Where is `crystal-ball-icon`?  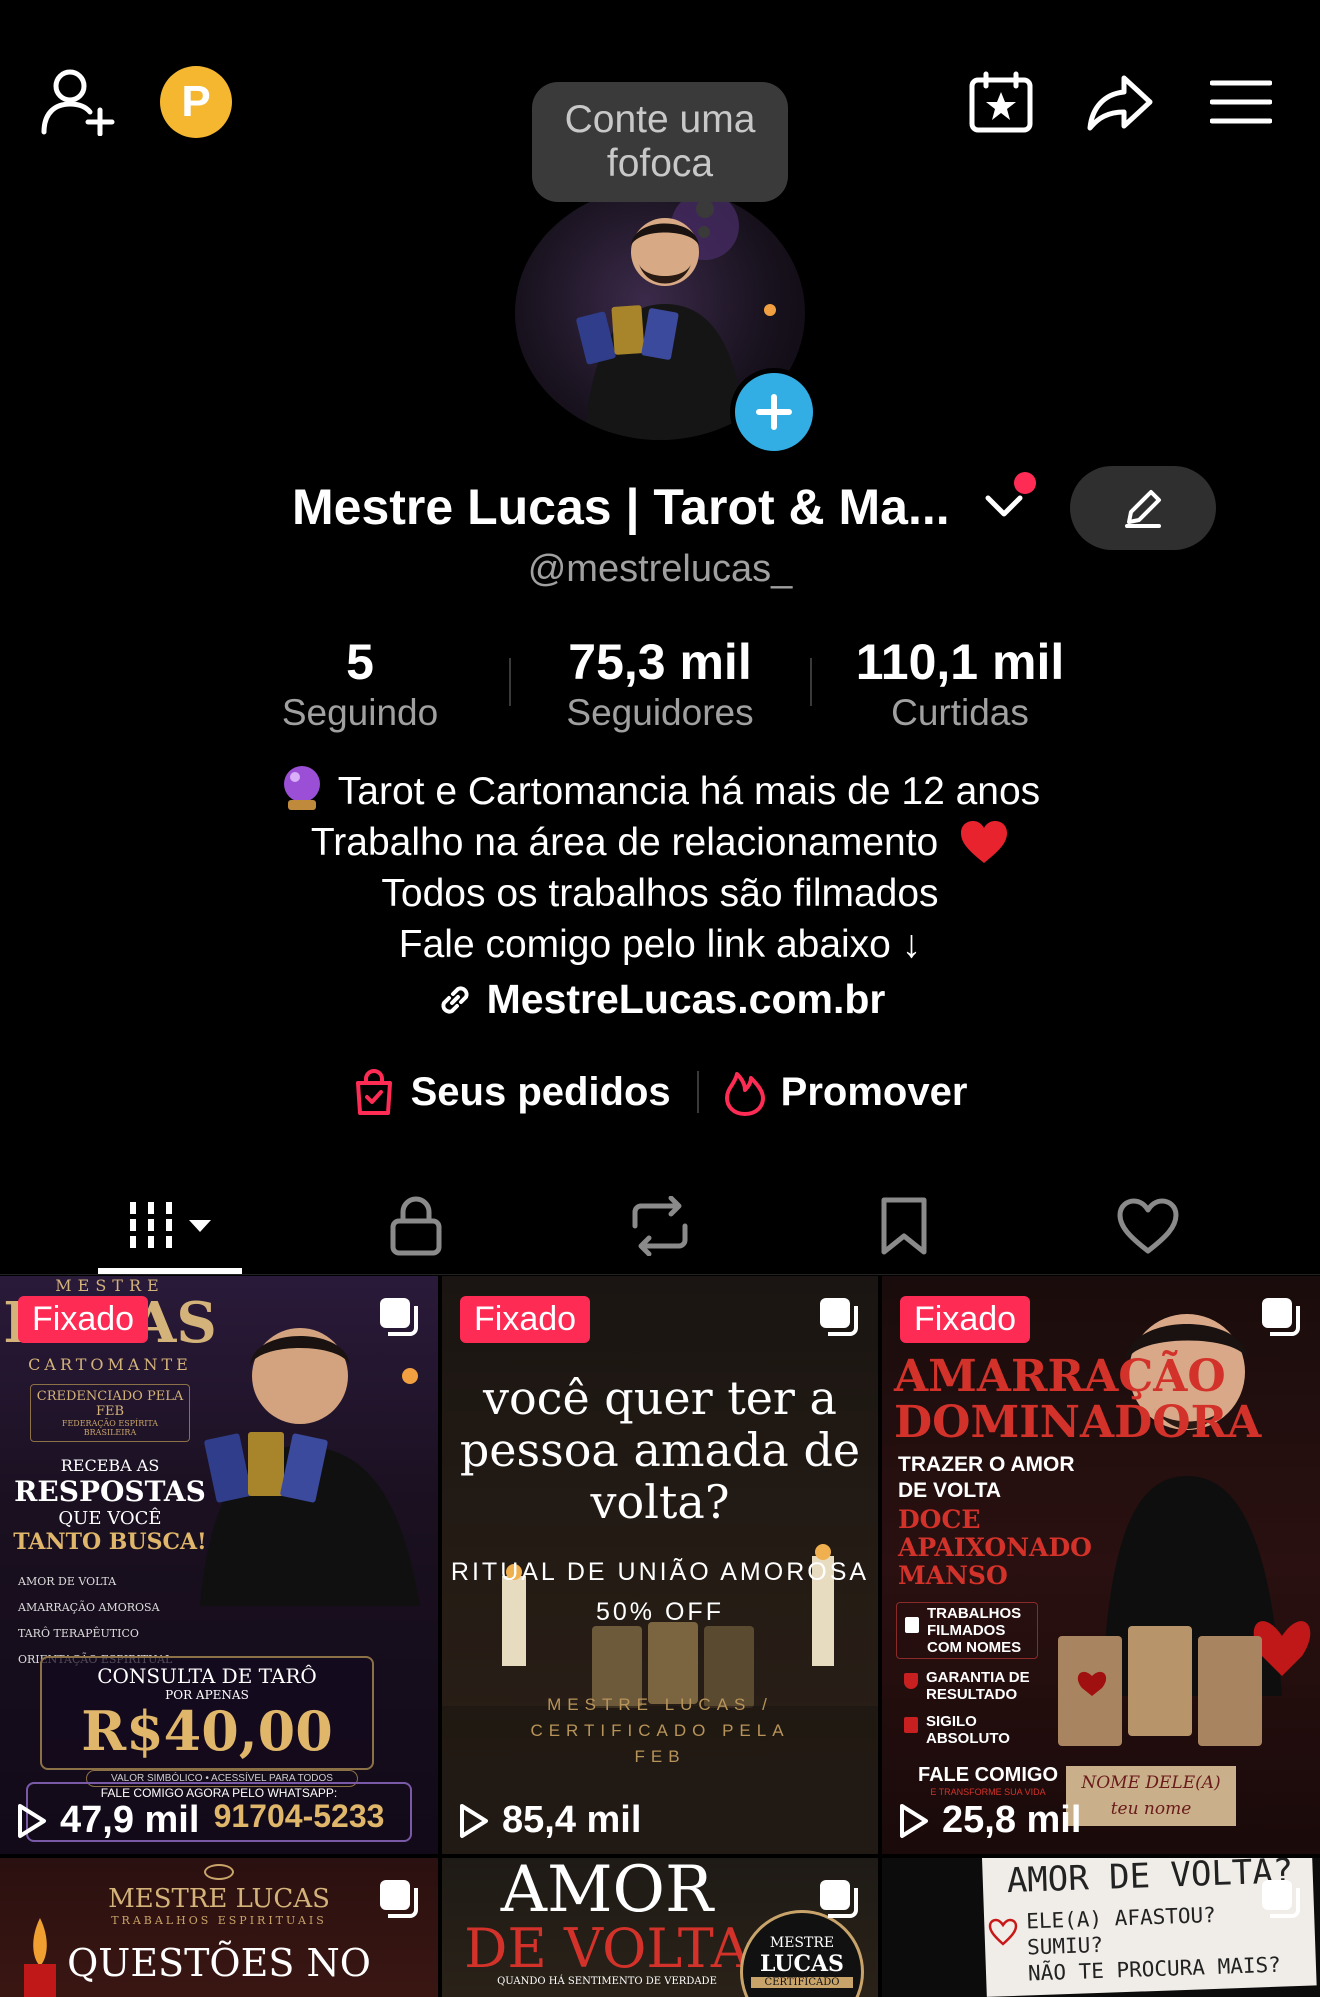
crystal-ball-icon is located at coordinates (301, 788).